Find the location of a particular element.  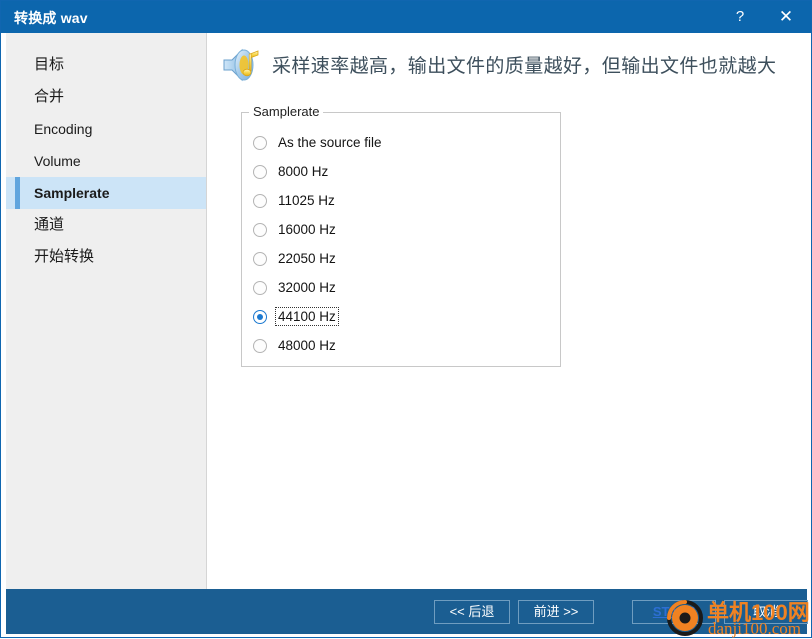

radio-option-22050: 22050 Hz is located at coordinates (398, 258).